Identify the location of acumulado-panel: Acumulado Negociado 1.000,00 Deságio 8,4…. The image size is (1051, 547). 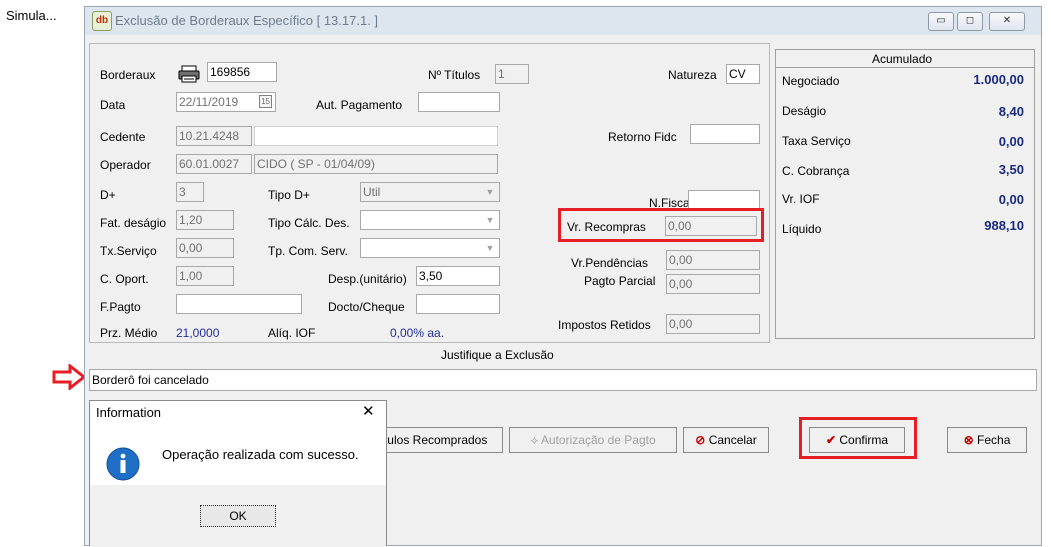
(905, 194).